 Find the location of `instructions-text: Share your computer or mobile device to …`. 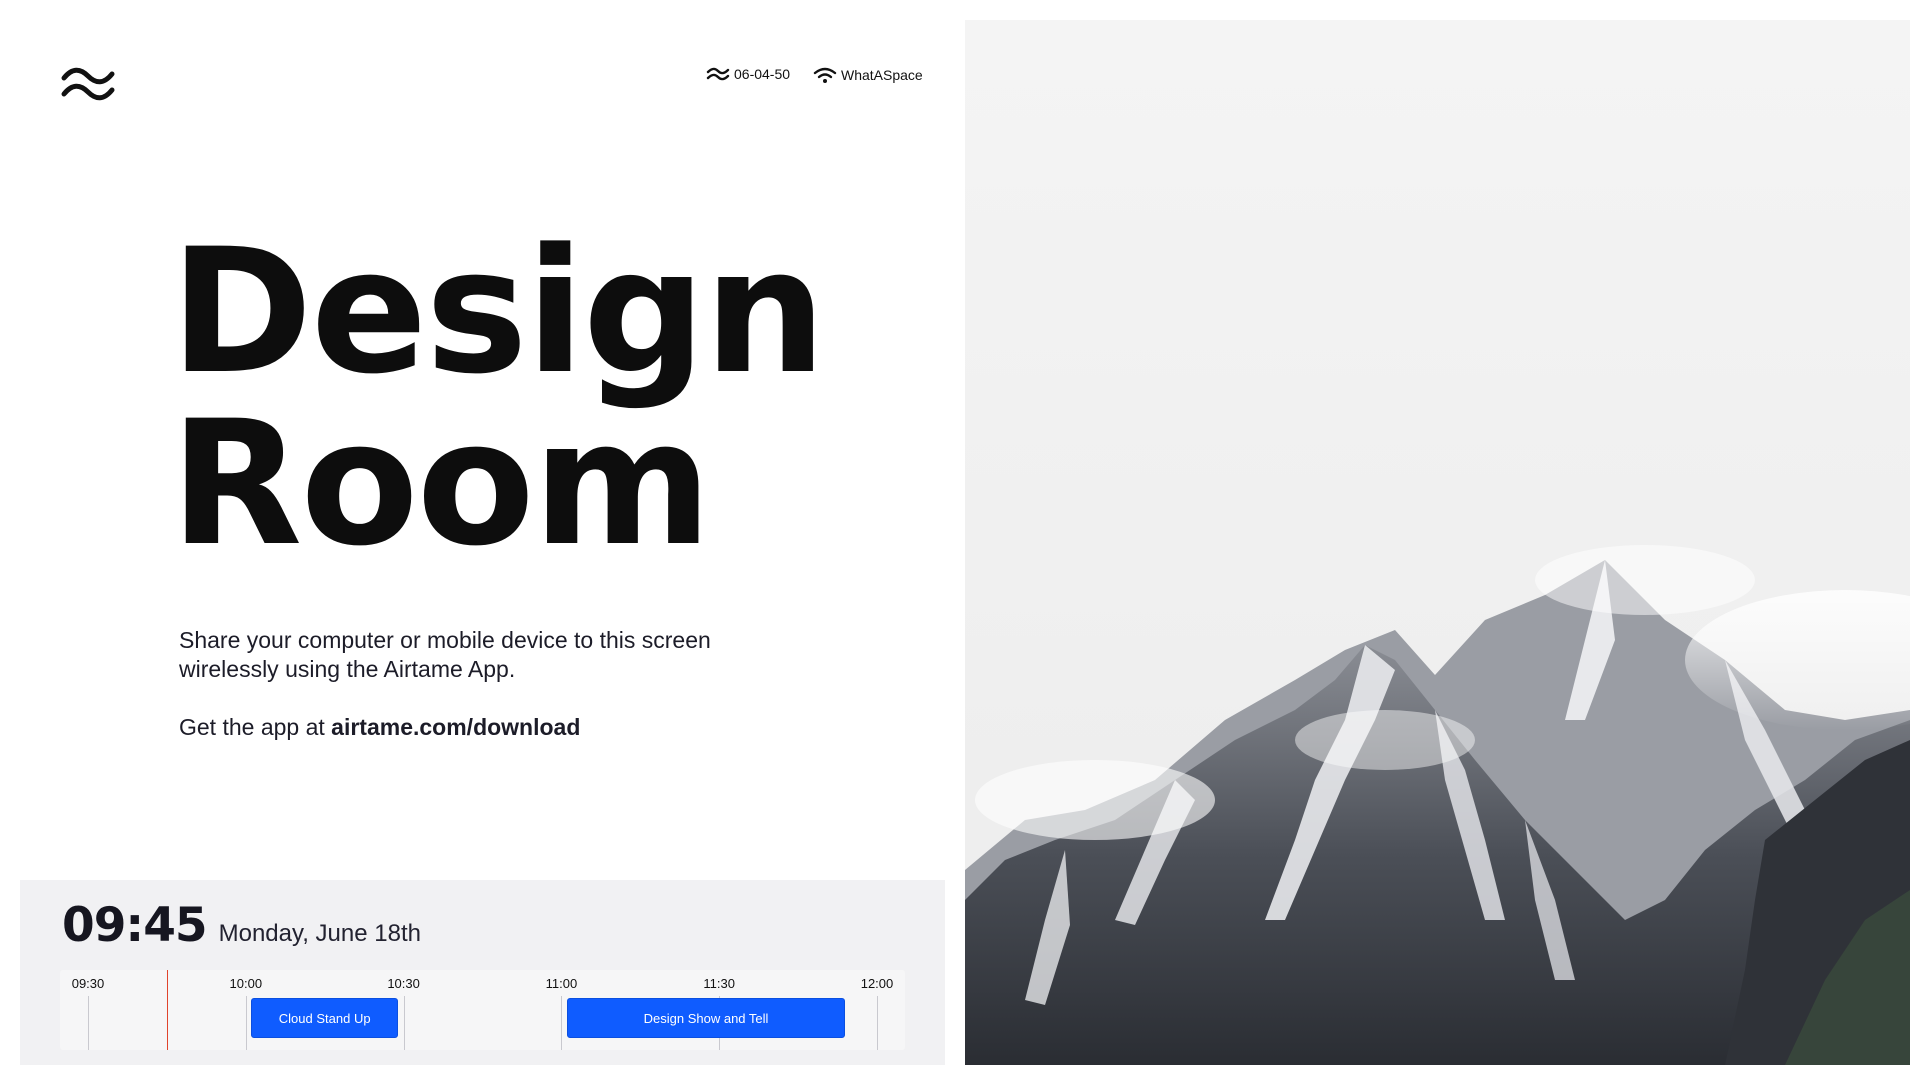

instructions-text: Share your computer or mobile device to … is located at coordinates (445, 654).